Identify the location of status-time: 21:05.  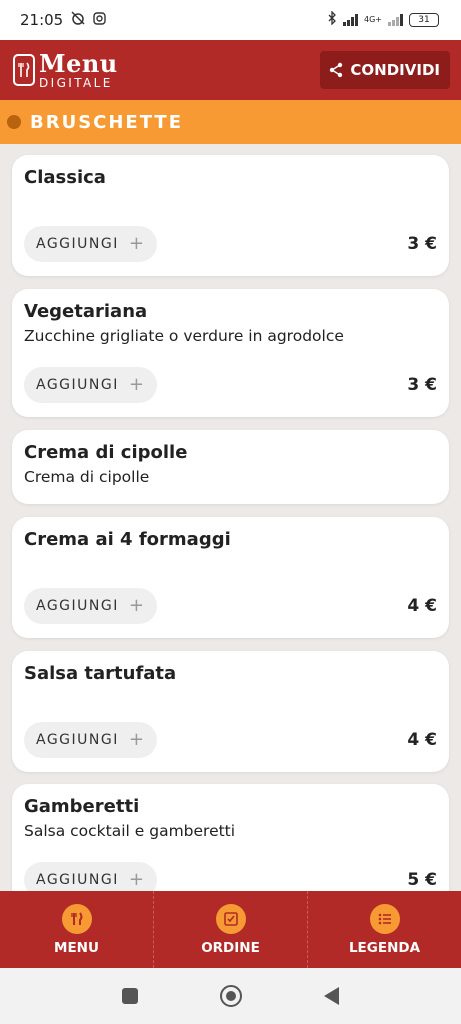
(42, 20).